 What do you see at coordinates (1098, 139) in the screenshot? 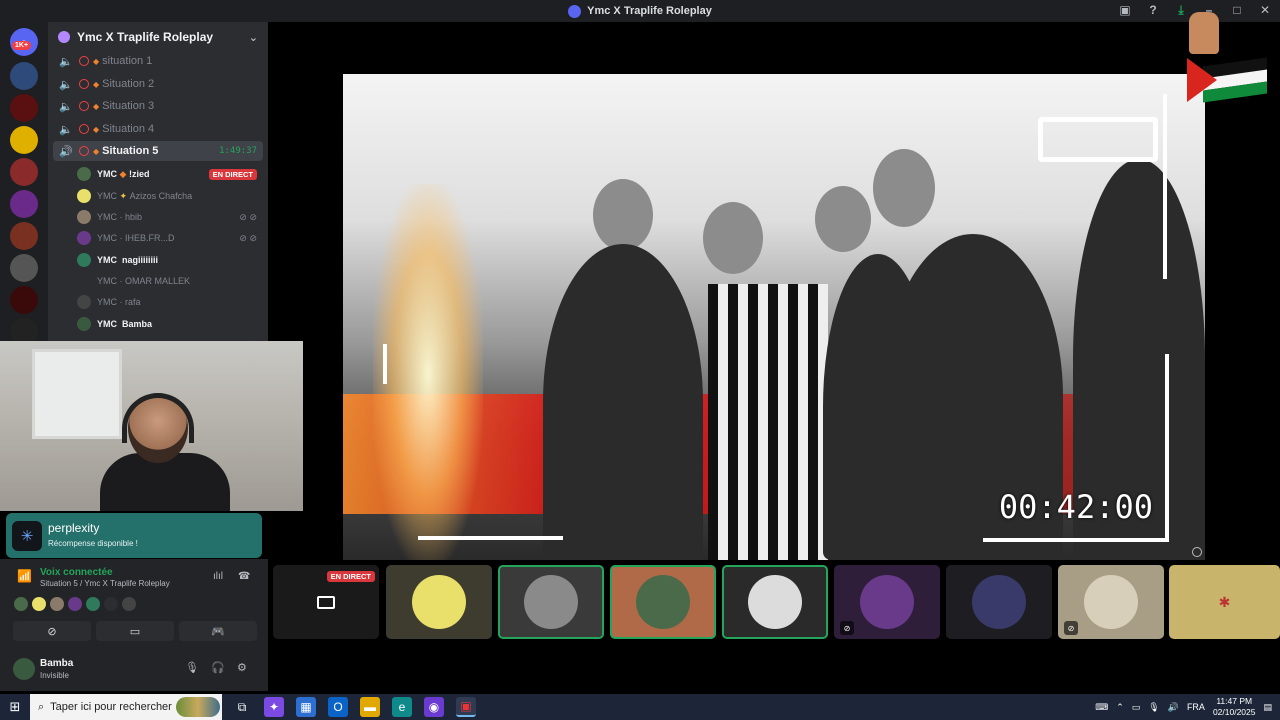
I see `battery-overlay-icon` at bounding box center [1098, 139].